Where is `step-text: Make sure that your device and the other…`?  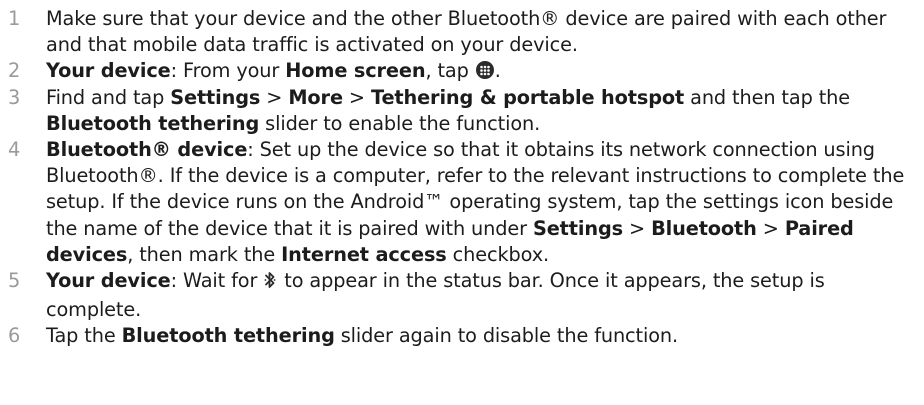
step-text: Make sure that your device and the other… is located at coordinates (466, 32).